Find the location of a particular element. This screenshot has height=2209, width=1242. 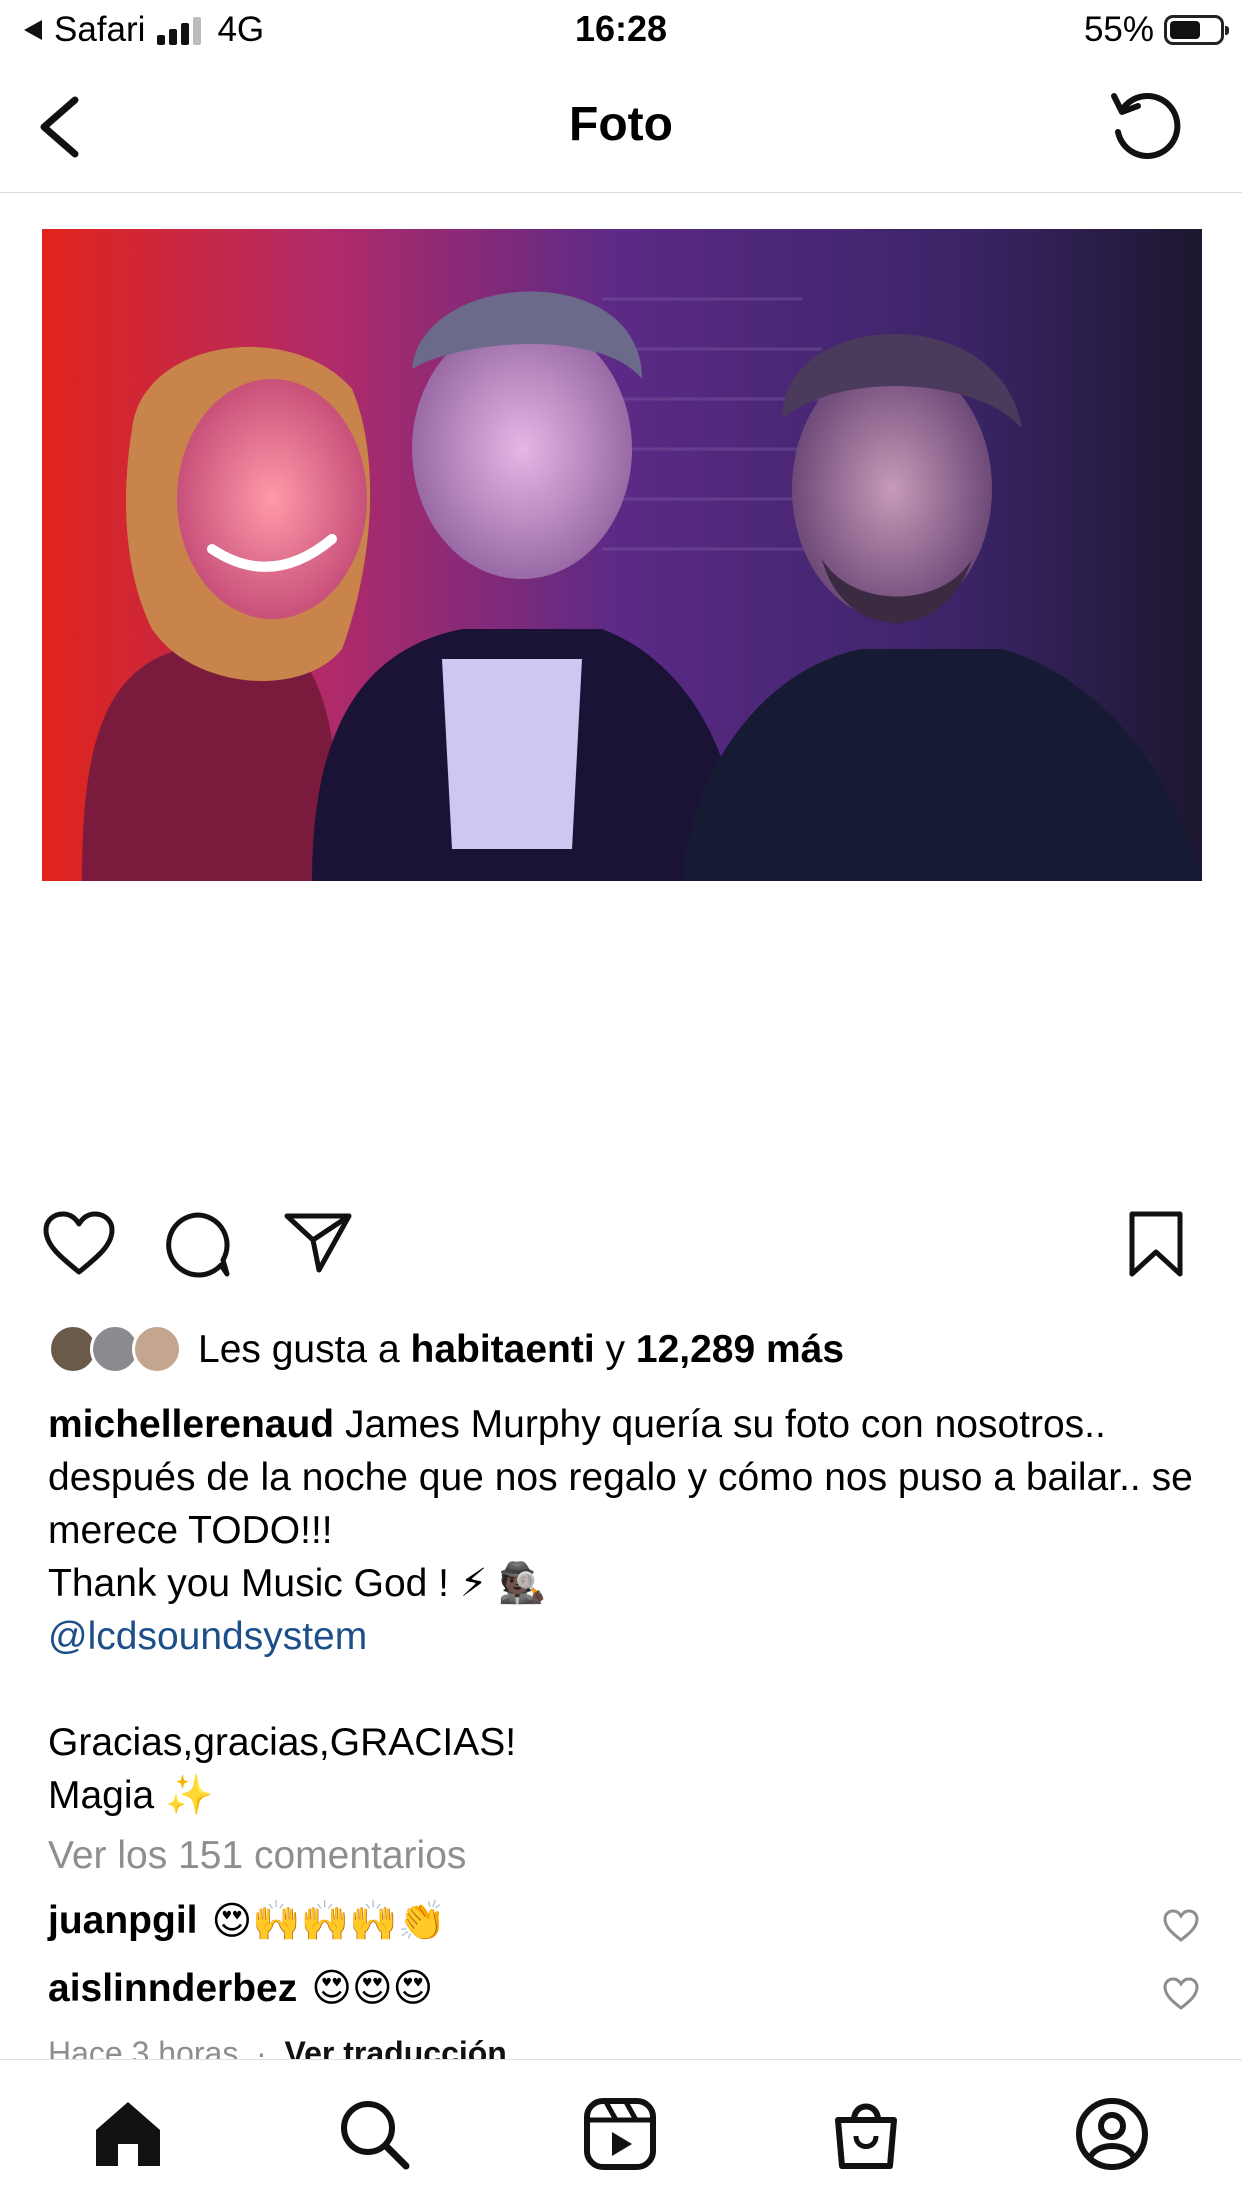

view-comments-link: Ver los 151 comentarios is located at coordinates (257, 1856).